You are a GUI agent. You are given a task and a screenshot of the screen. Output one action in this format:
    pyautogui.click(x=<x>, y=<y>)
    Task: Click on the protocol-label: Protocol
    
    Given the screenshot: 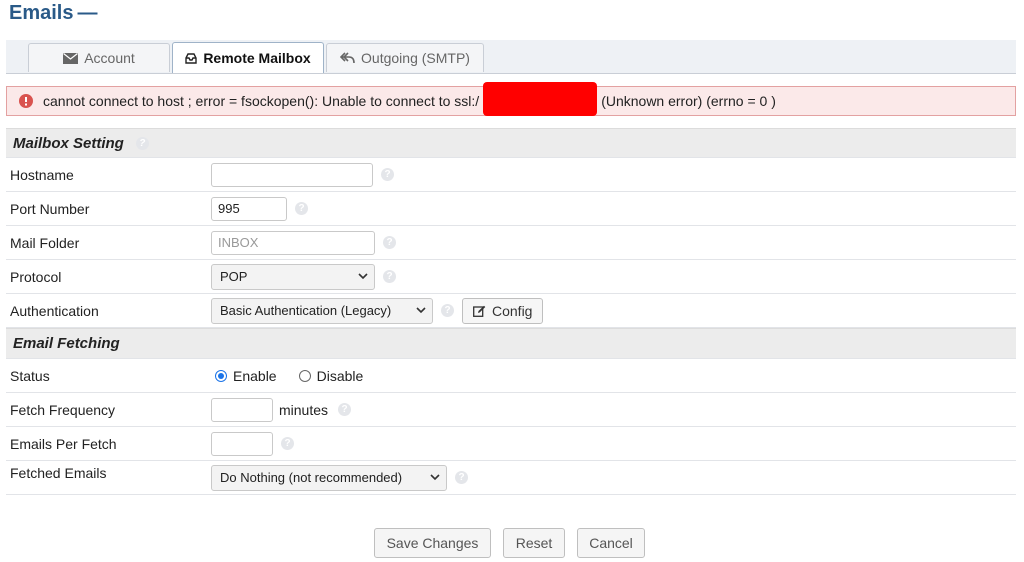 What is the action you would take?
    pyautogui.click(x=36, y=276)
    